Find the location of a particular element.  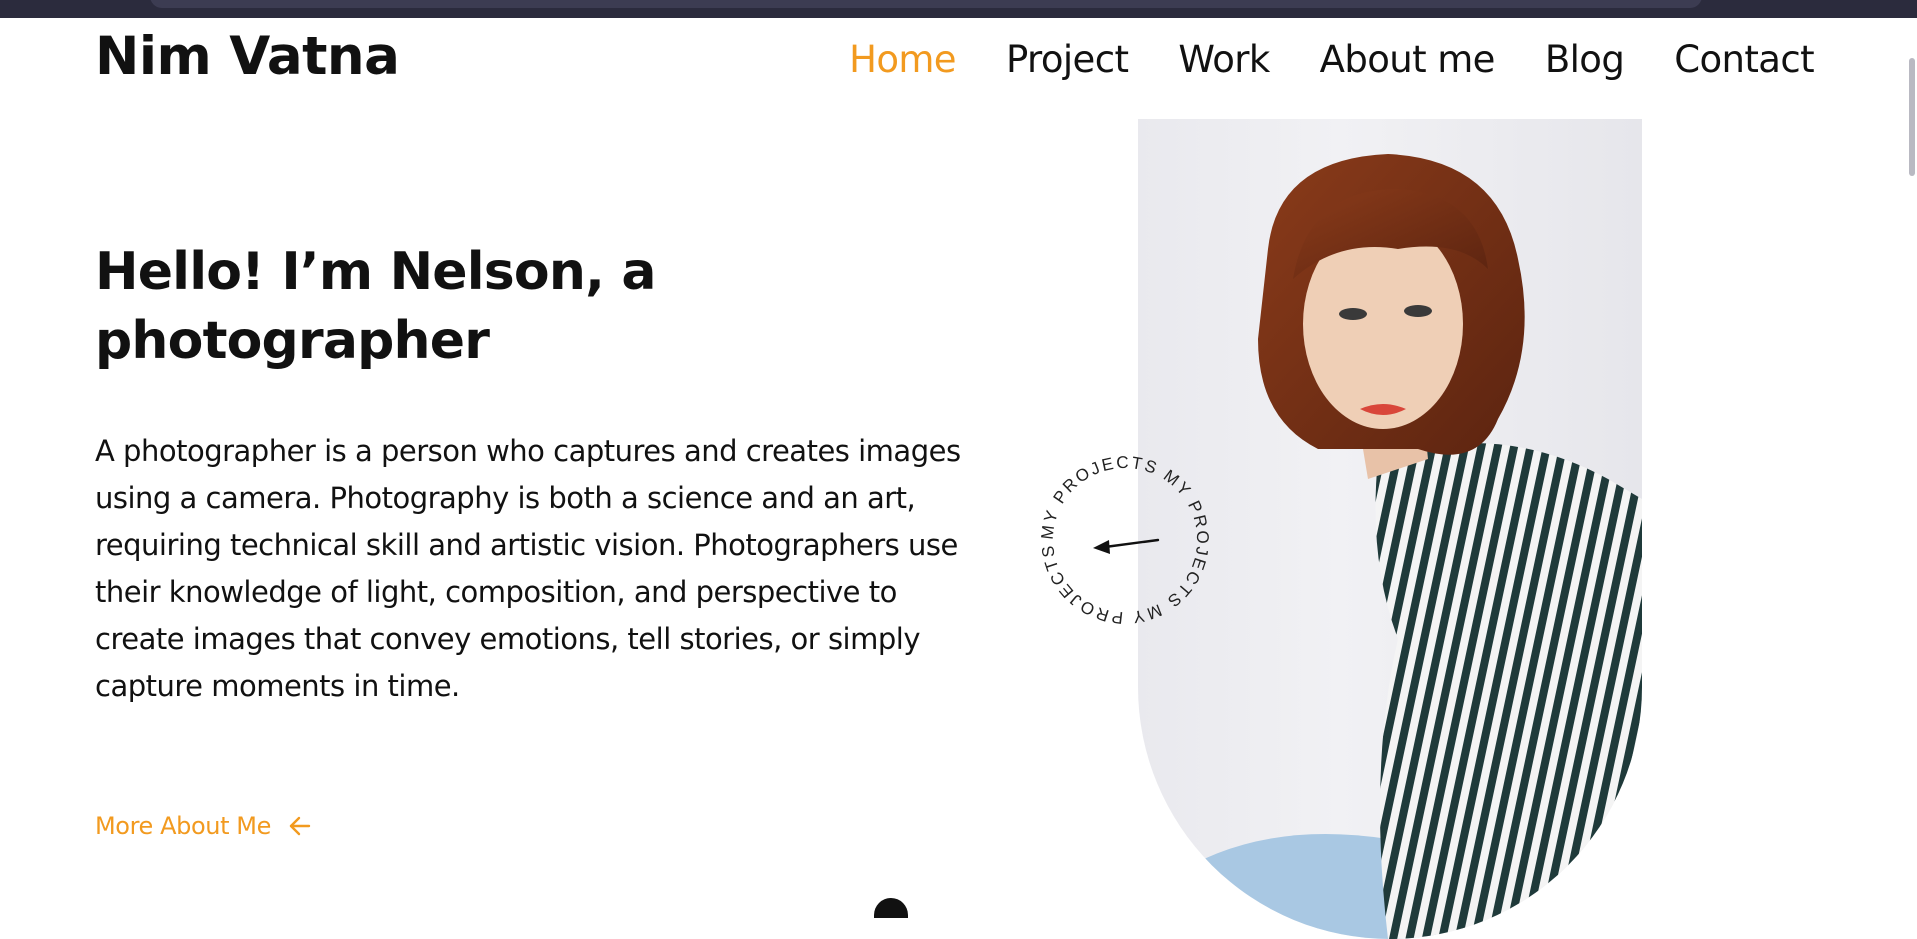

rotating-text-ring: MY PROJECTS MY PROJECTS MY PROJECTS is located at coordinates (1125, 540).